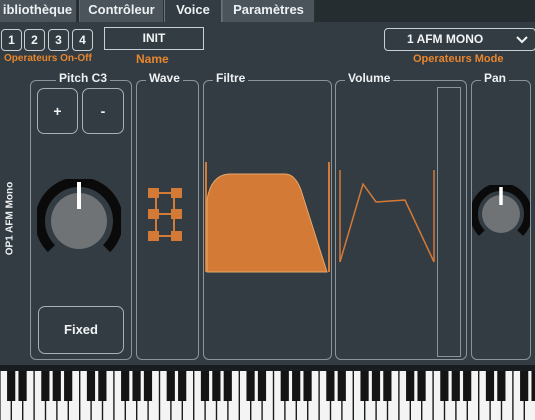 This screenshot has height=420, width=535. I want to click on volume-title: Volume, so click(369, 78).